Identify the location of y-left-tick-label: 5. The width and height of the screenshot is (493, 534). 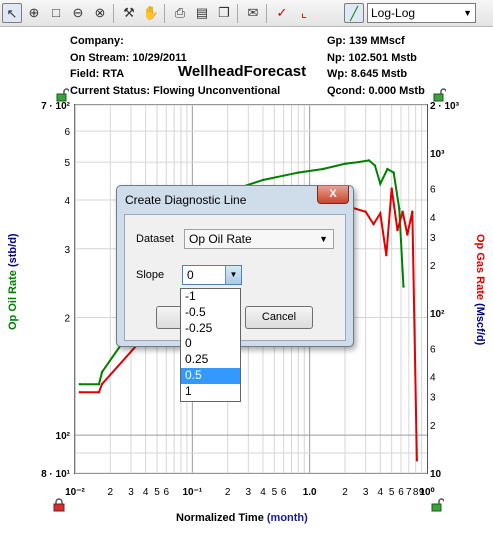
(67, 163).